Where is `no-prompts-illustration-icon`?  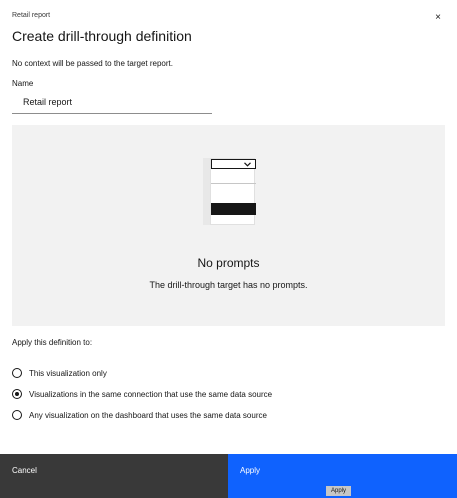
no-prompts-illustration-icon is located at coordinates (229, 191).